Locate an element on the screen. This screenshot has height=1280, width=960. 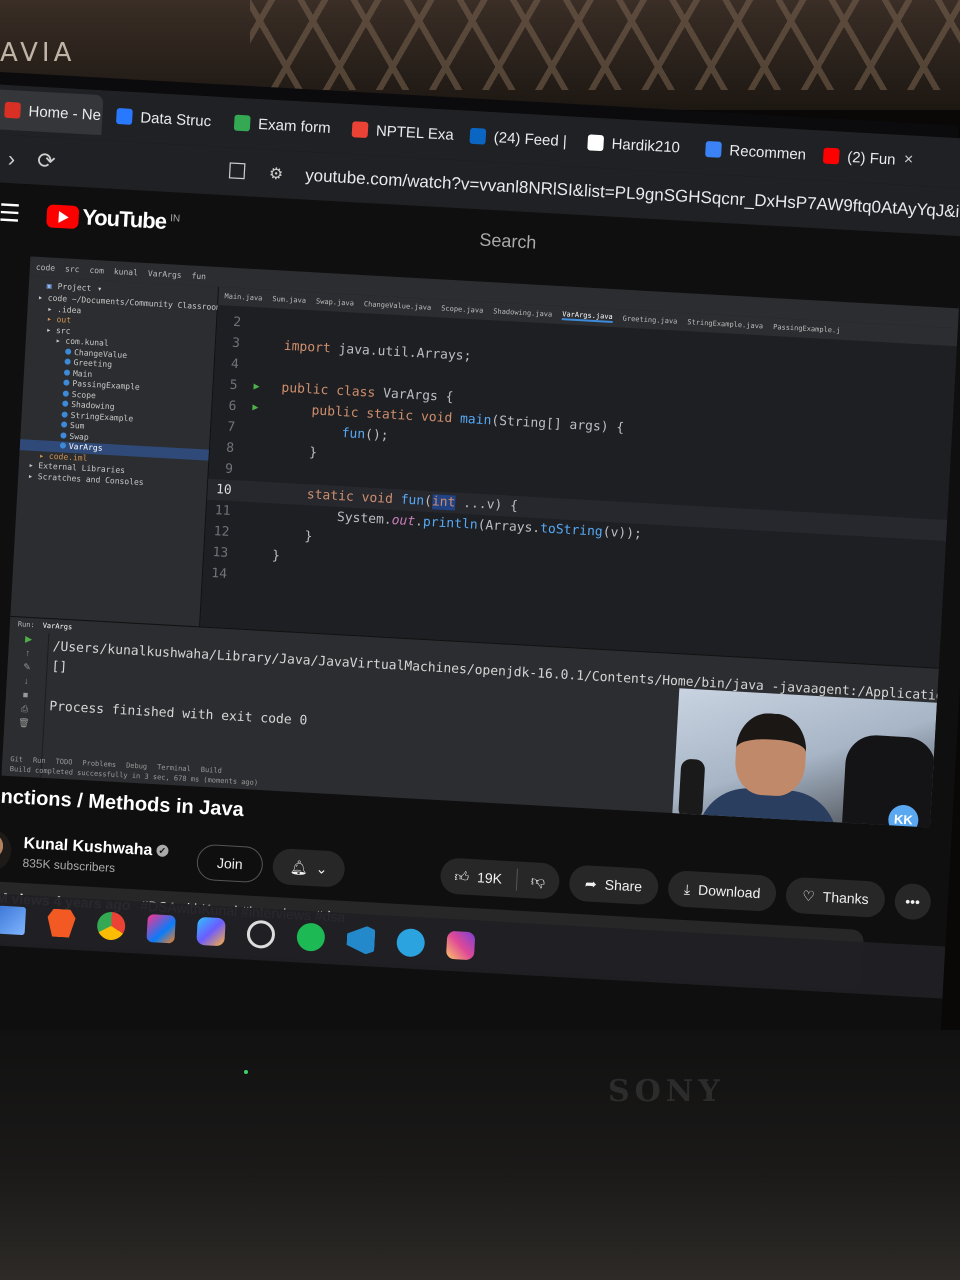
tool-tab: Run is located at coordinates (39, 760).